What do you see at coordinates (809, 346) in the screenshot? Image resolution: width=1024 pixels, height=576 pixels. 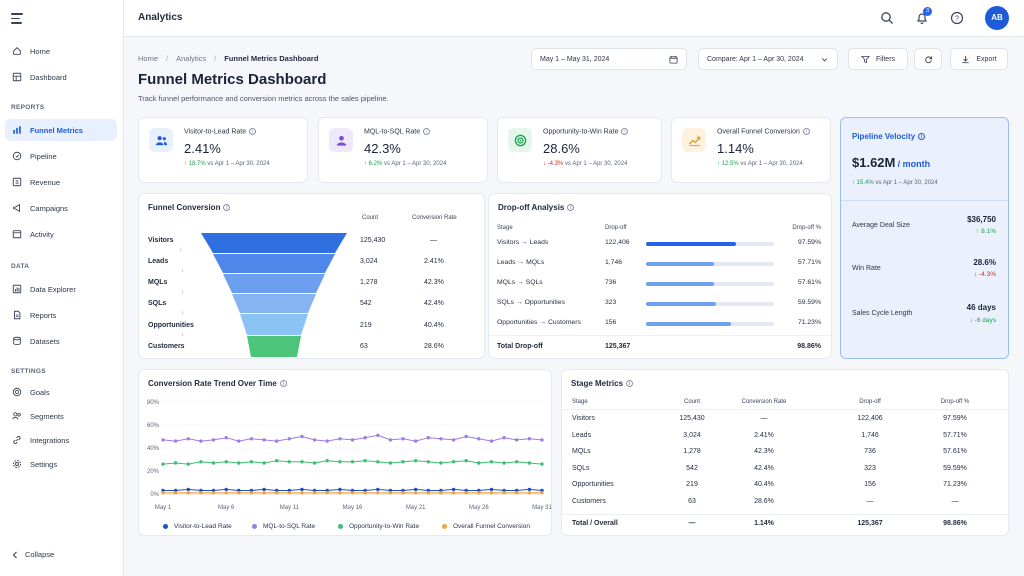 I see `total-dropoff-pct: 98.86%` at bounding box center [809, 346].